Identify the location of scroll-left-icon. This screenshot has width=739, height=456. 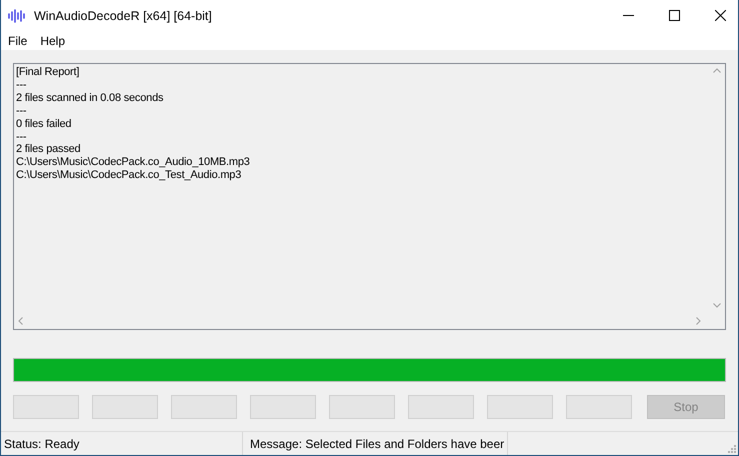
(20, 320).